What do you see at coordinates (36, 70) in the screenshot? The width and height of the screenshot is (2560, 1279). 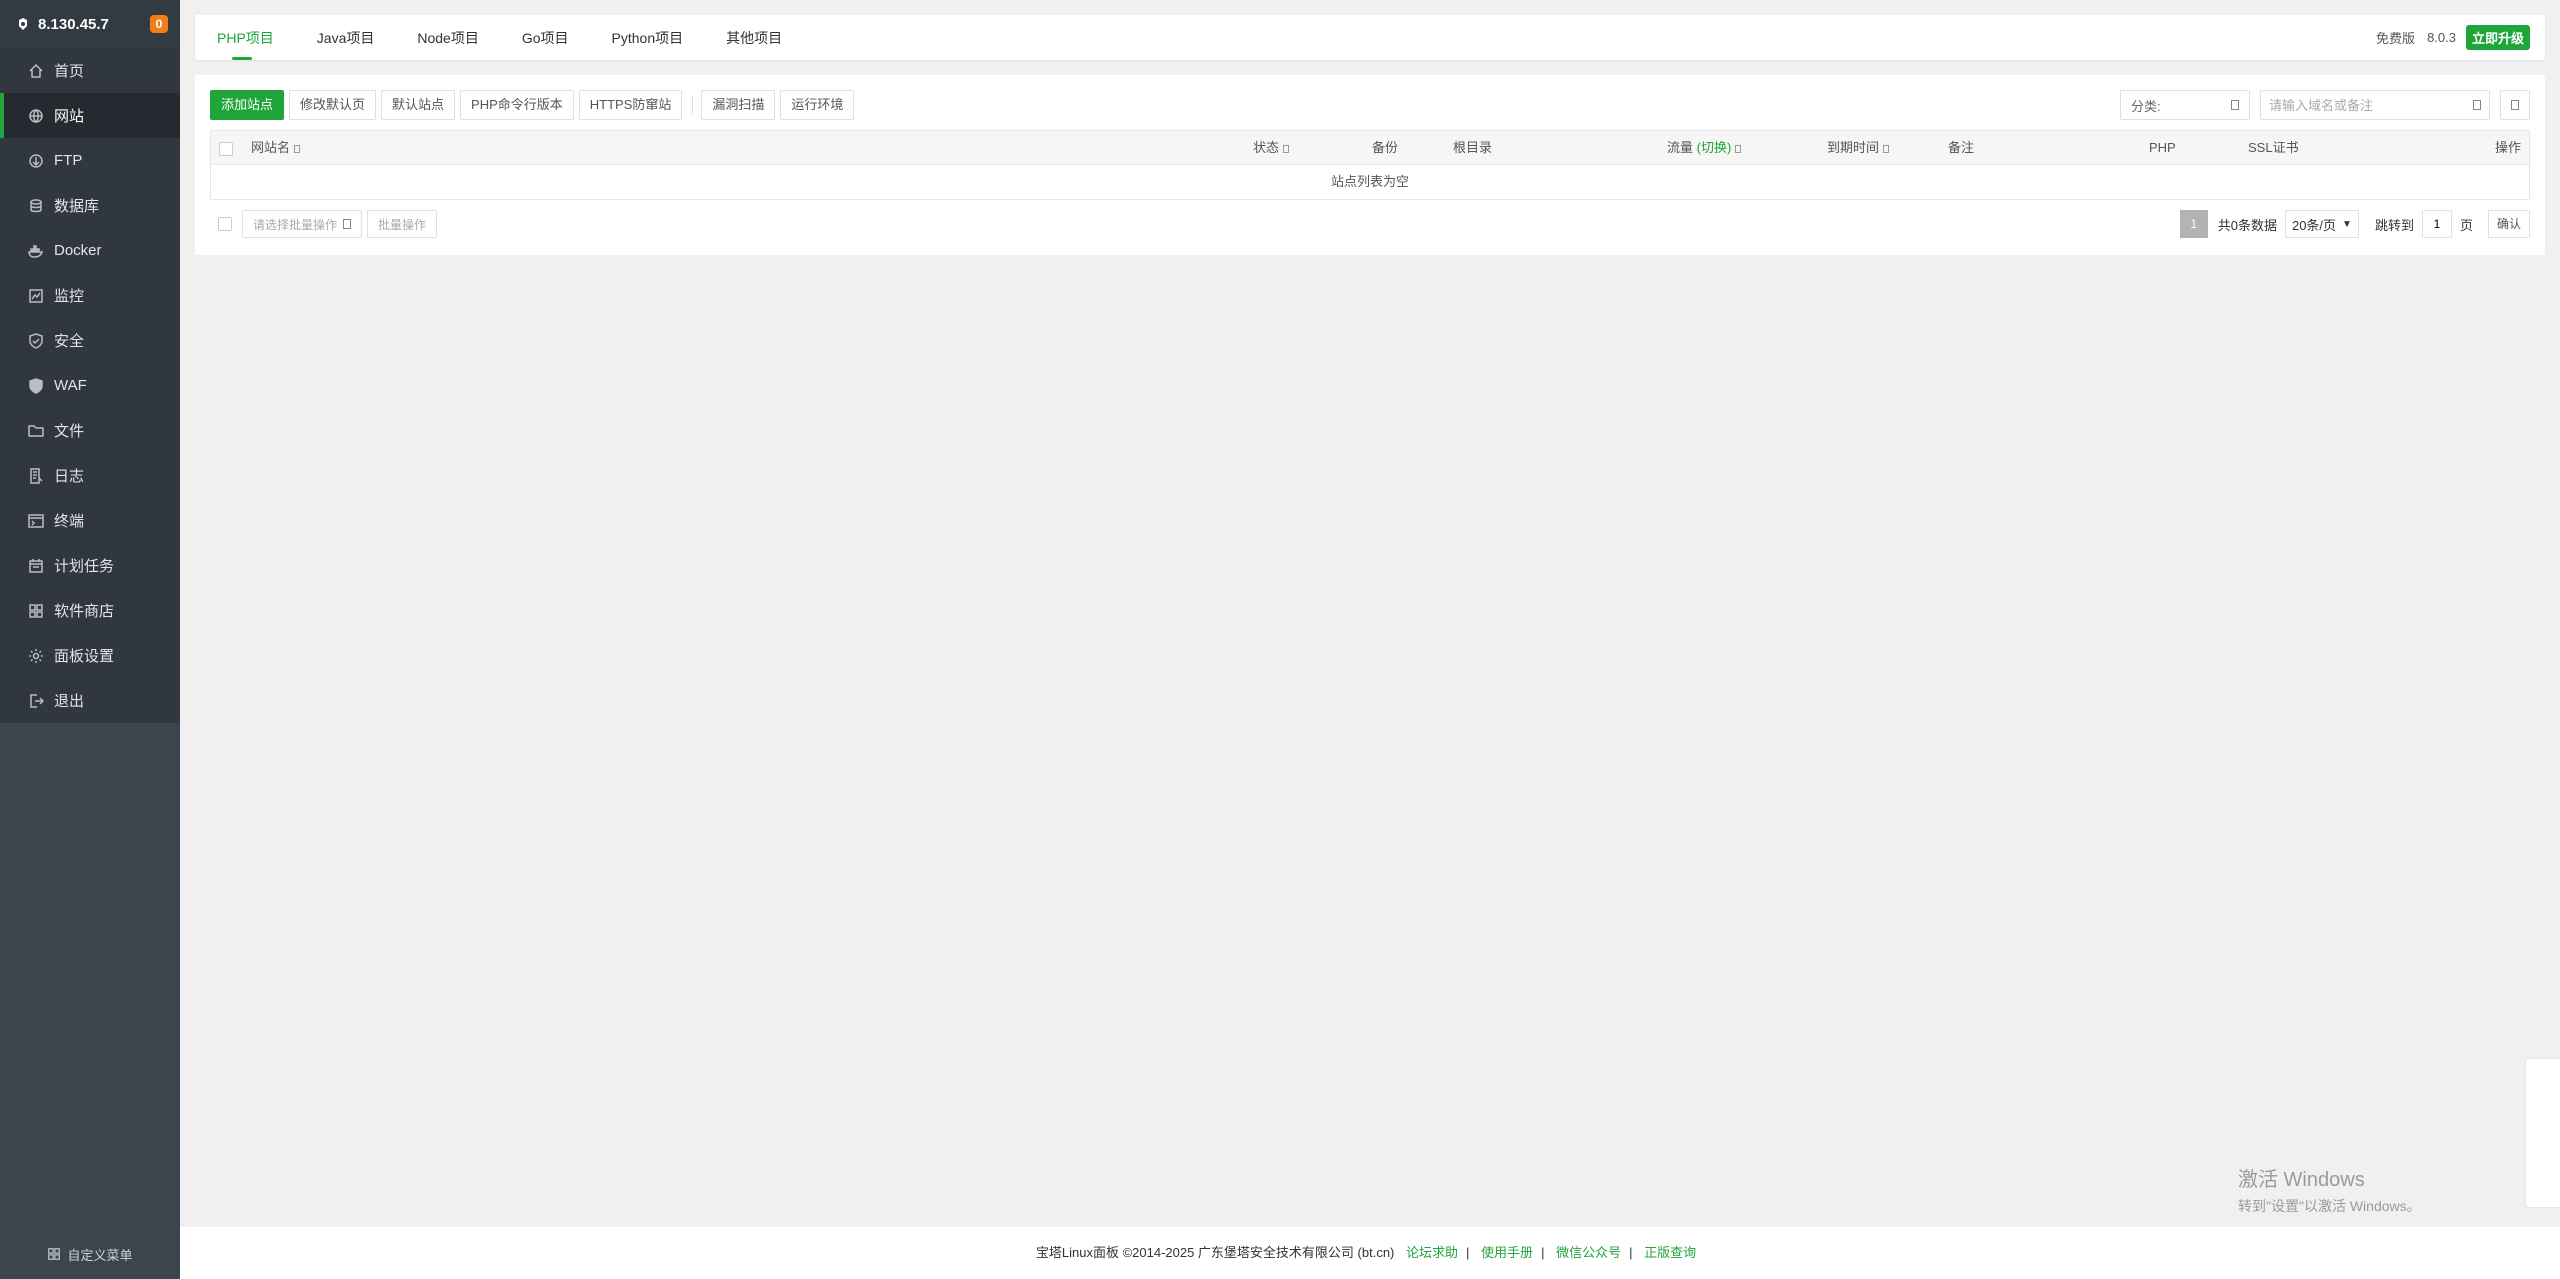 I see `home-icon` at bounding box center [36, 70].